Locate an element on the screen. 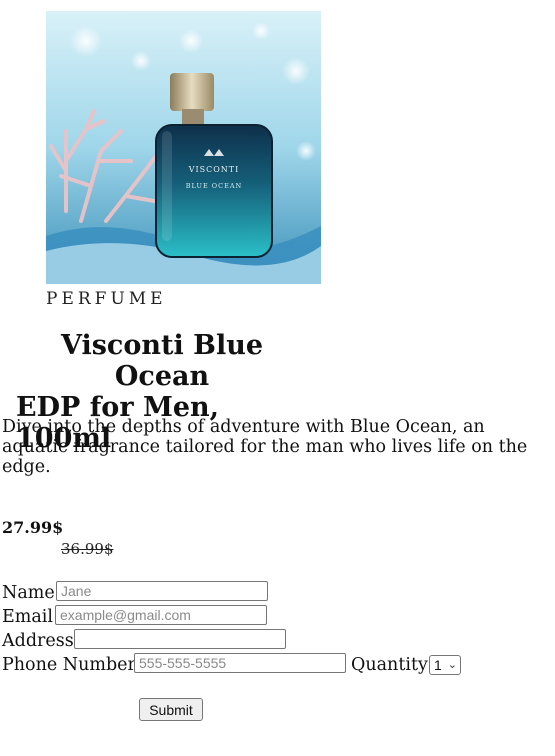 The image size is (555, 756). phone-label: Phone Number is located at coordinates (69, 664).